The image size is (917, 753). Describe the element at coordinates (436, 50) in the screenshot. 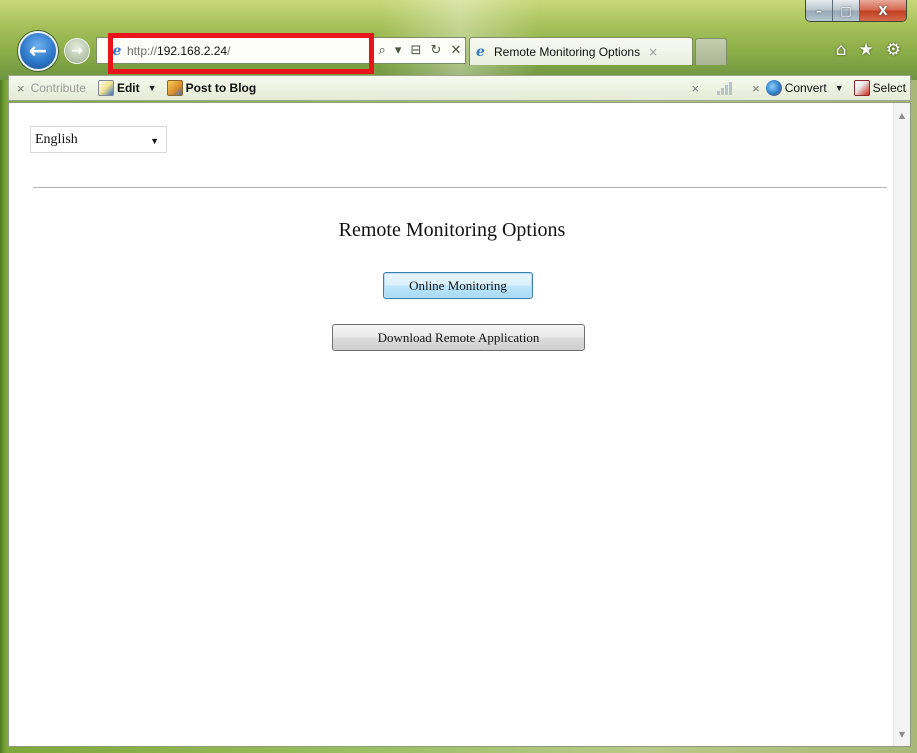

I see `refresh-icon: ↻` at that location.